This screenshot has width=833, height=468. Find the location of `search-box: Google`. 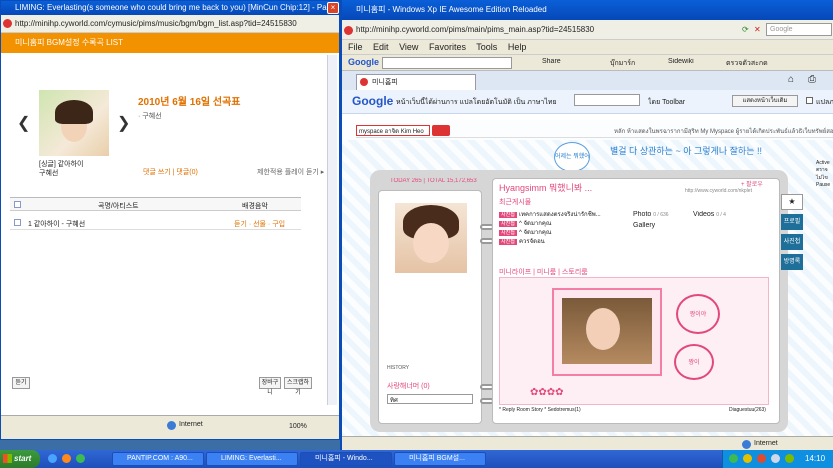

search-box: Google is located at coordinates (799, 29).